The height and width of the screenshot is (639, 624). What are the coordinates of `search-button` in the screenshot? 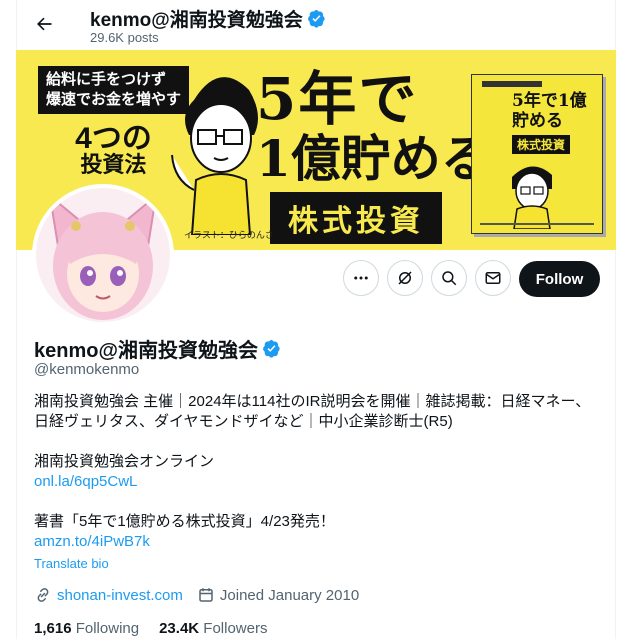 It's located at (449, 278).